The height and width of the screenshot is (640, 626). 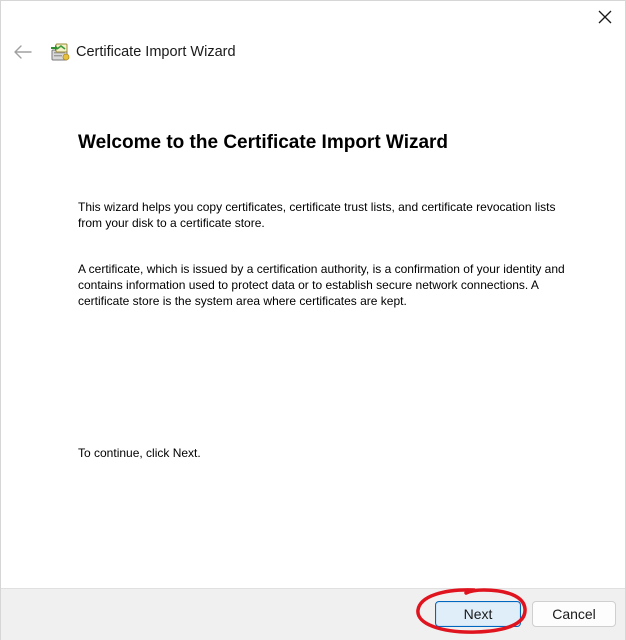 I want to click on back-arrow-icon, so click(x=23, y=52).